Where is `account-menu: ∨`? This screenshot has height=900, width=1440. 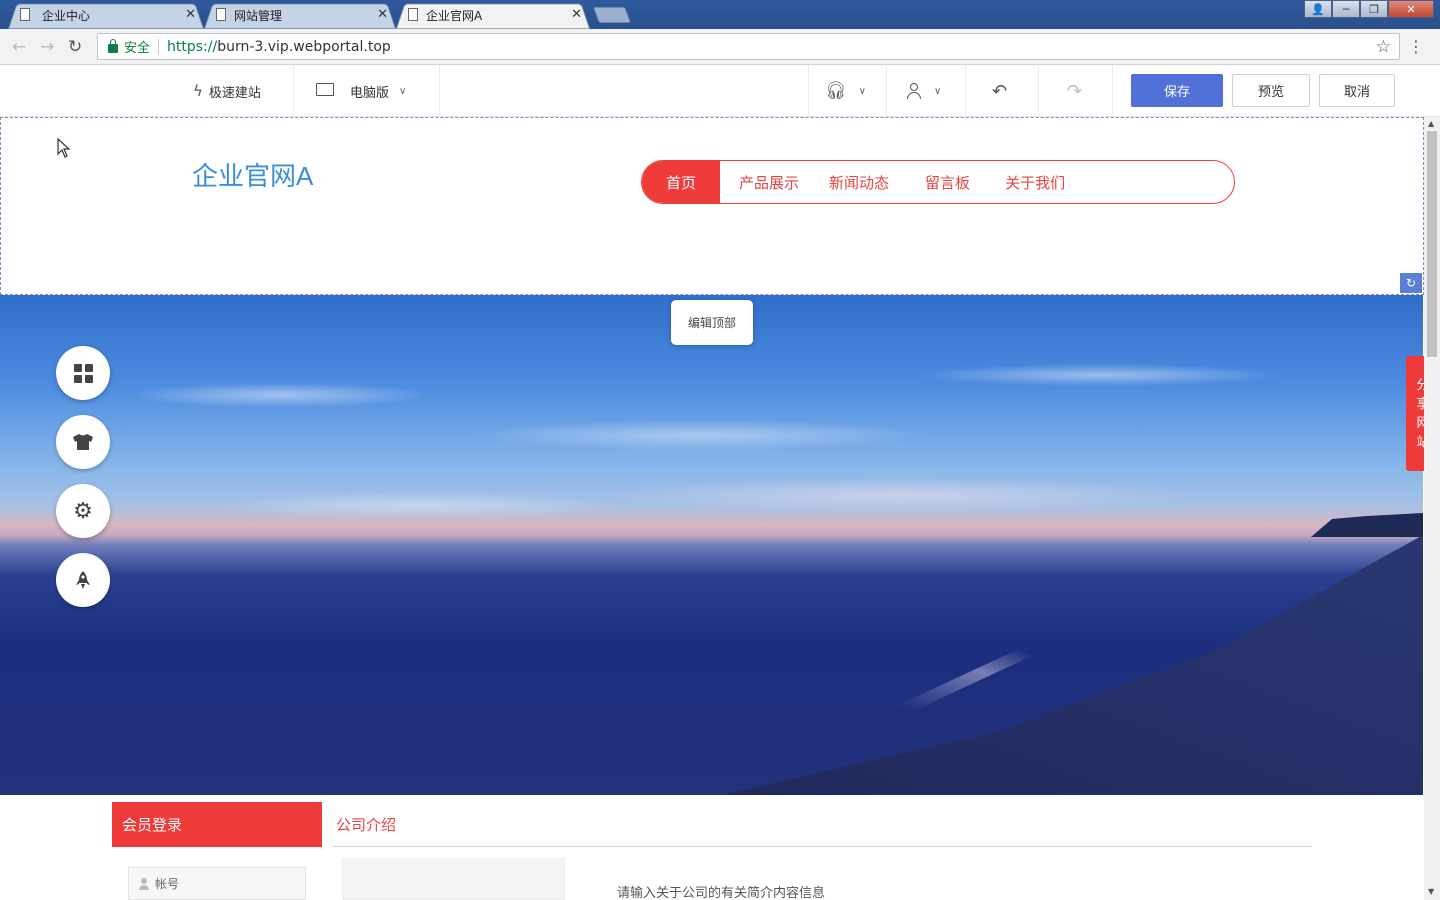 account-menu: ∨ is located at coordinates (923, 91).